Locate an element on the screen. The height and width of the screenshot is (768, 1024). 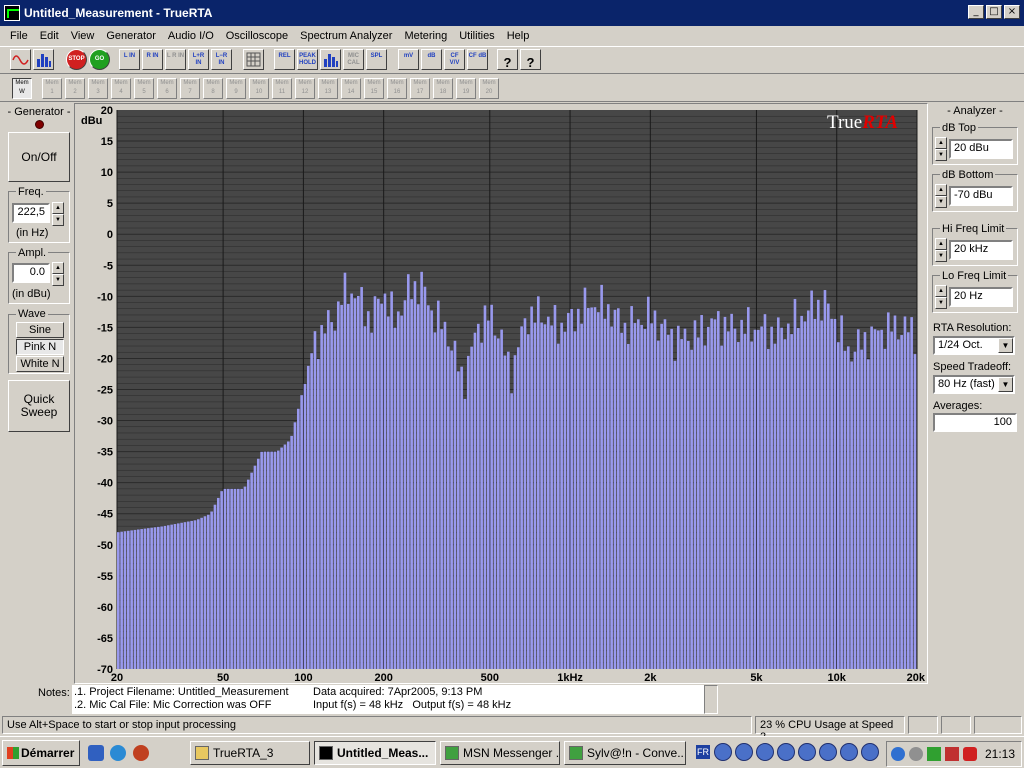
cf-db-icon: CF dB is located at coordinates (477, 59).